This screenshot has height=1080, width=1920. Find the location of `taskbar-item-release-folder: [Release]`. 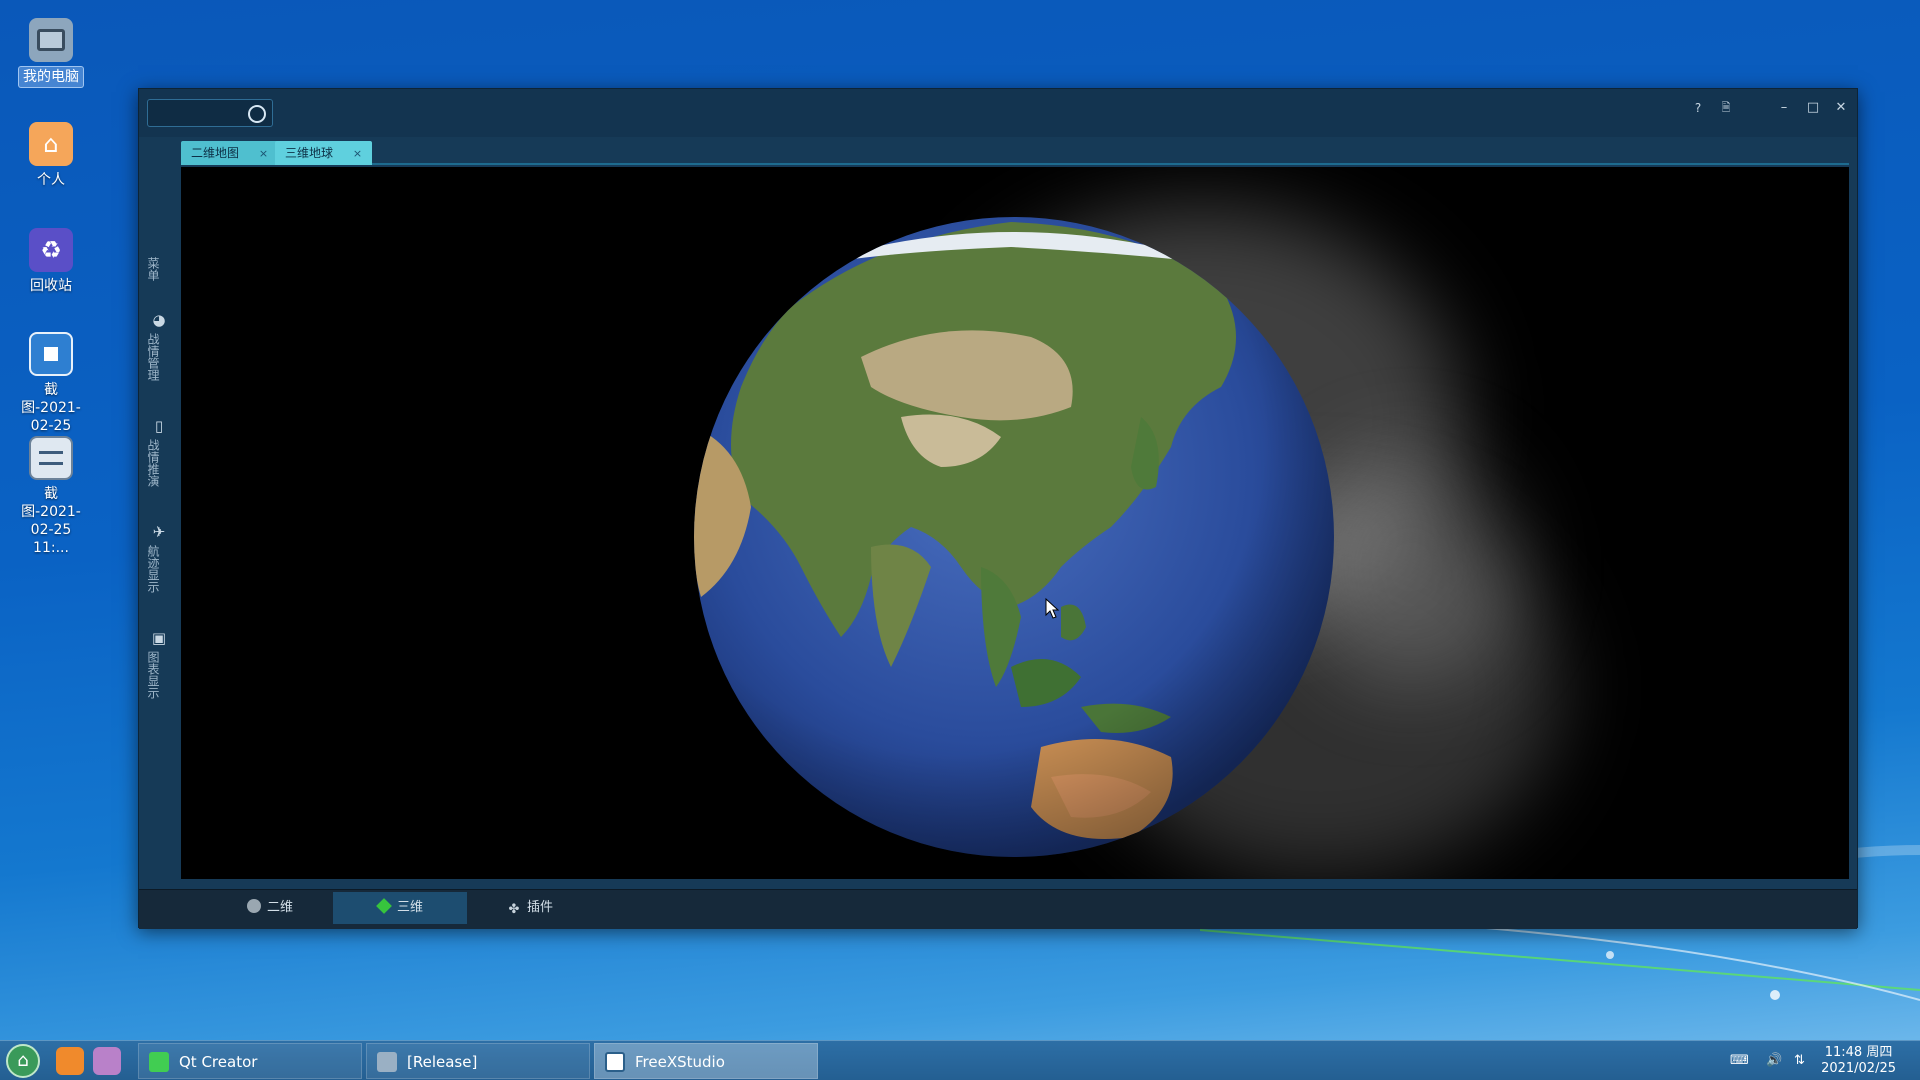

taskbar-item-release-folder: [Release] is located at coordinates (478, 1061).